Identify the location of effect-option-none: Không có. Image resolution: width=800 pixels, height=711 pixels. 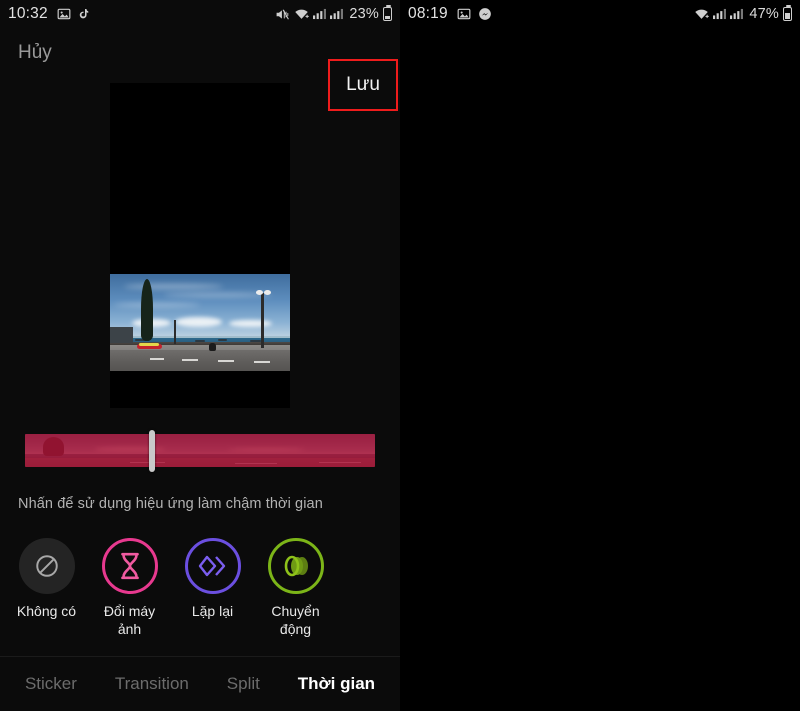
(46, 593).